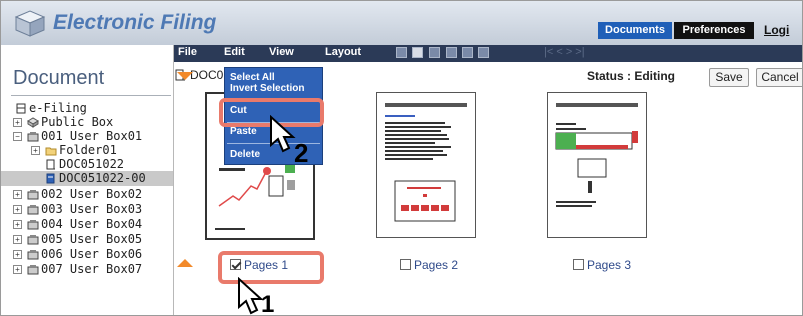  Describe the element at coordinates (343, 52) in the screenshot. I see `menu-layout: Layout` at that location.